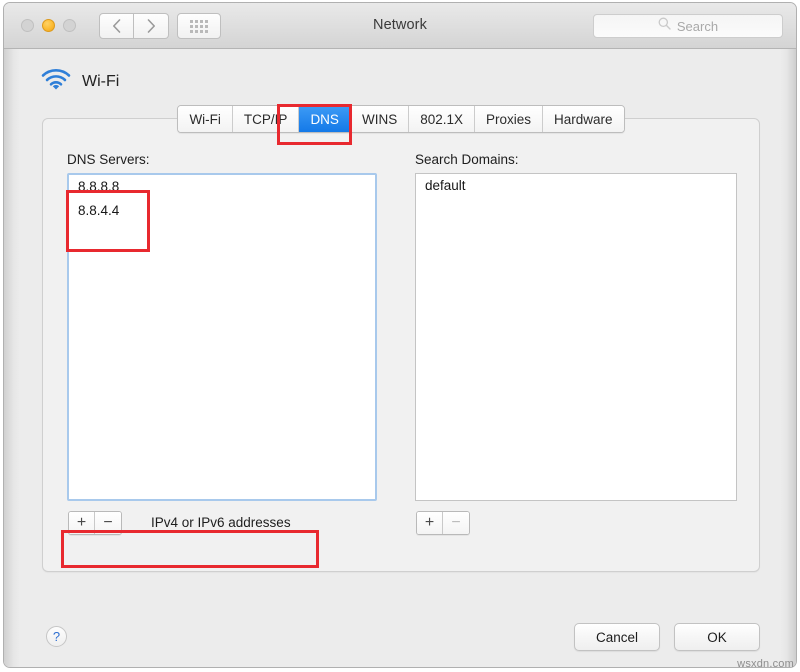 This screenshot has width=800, height=672. Describe the element at coordinates (222, 211) in the screenshot. I see `list-item: 8.8.4.4` at that location.